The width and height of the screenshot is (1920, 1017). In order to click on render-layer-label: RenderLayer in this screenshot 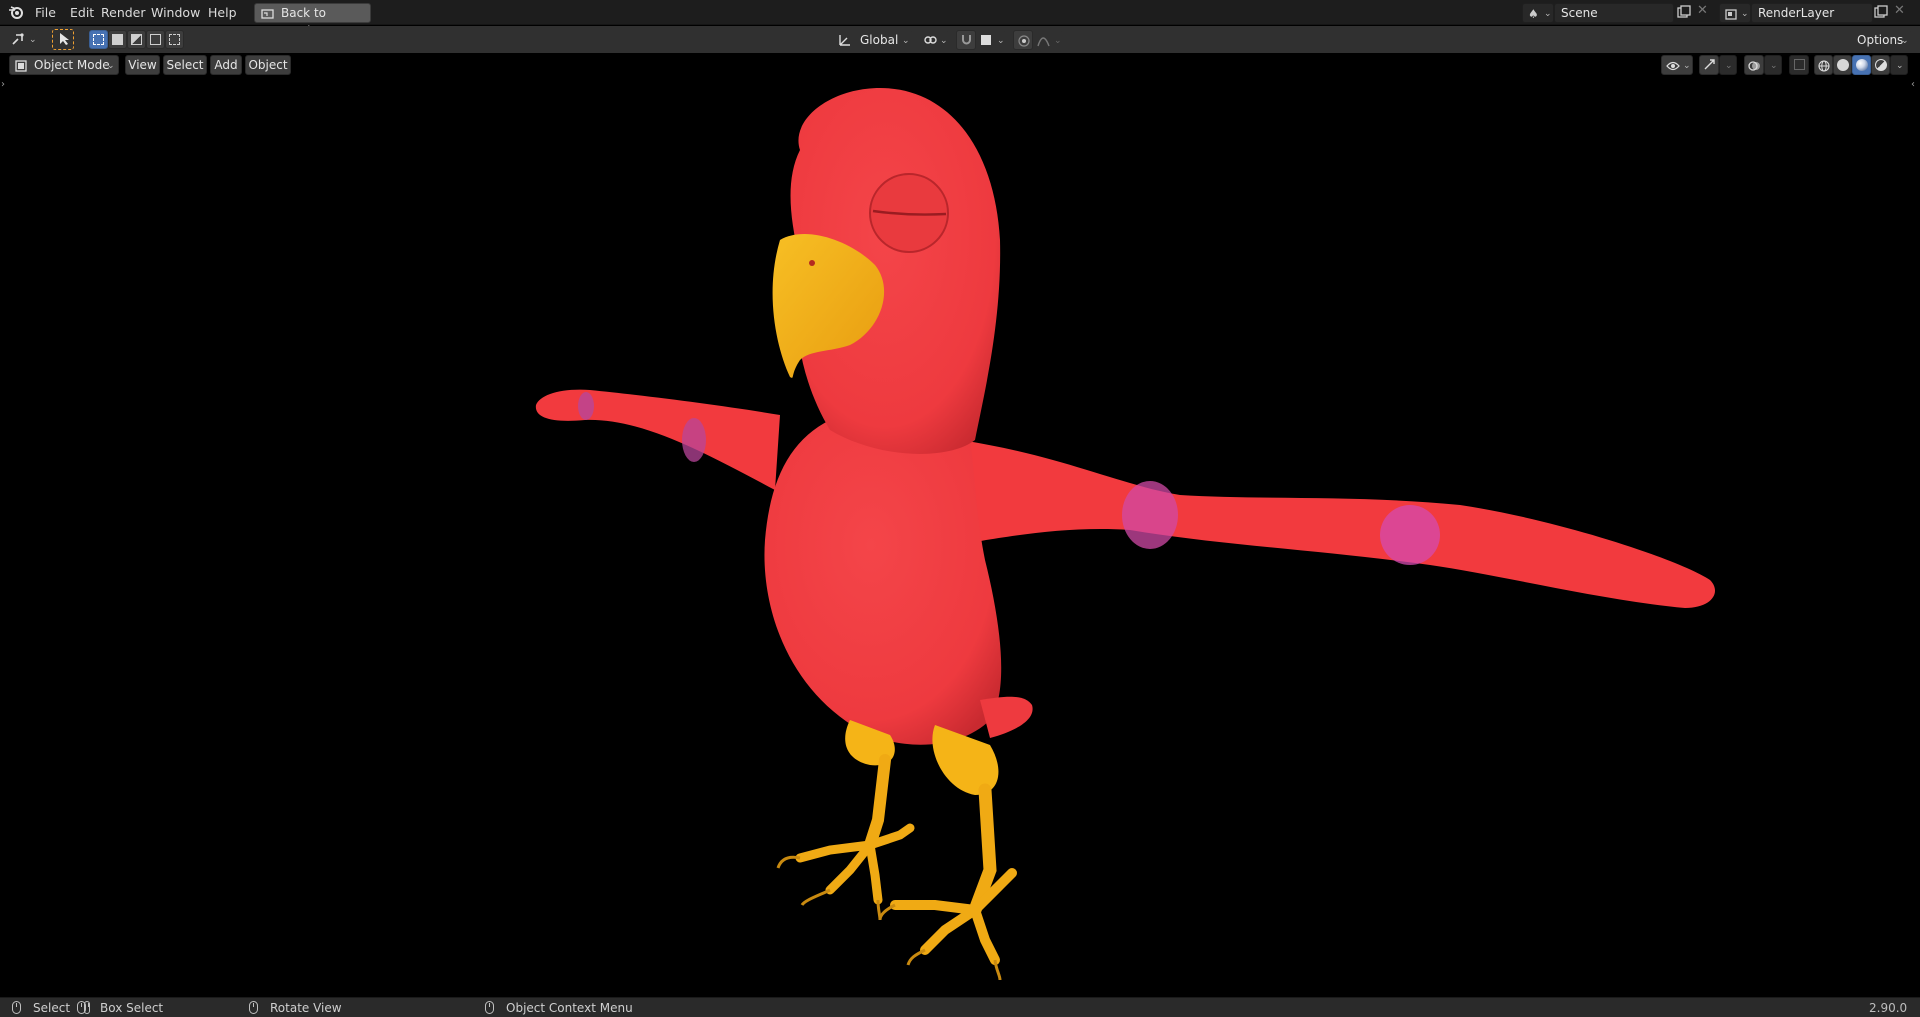, I will do `click(1796, 13)`.